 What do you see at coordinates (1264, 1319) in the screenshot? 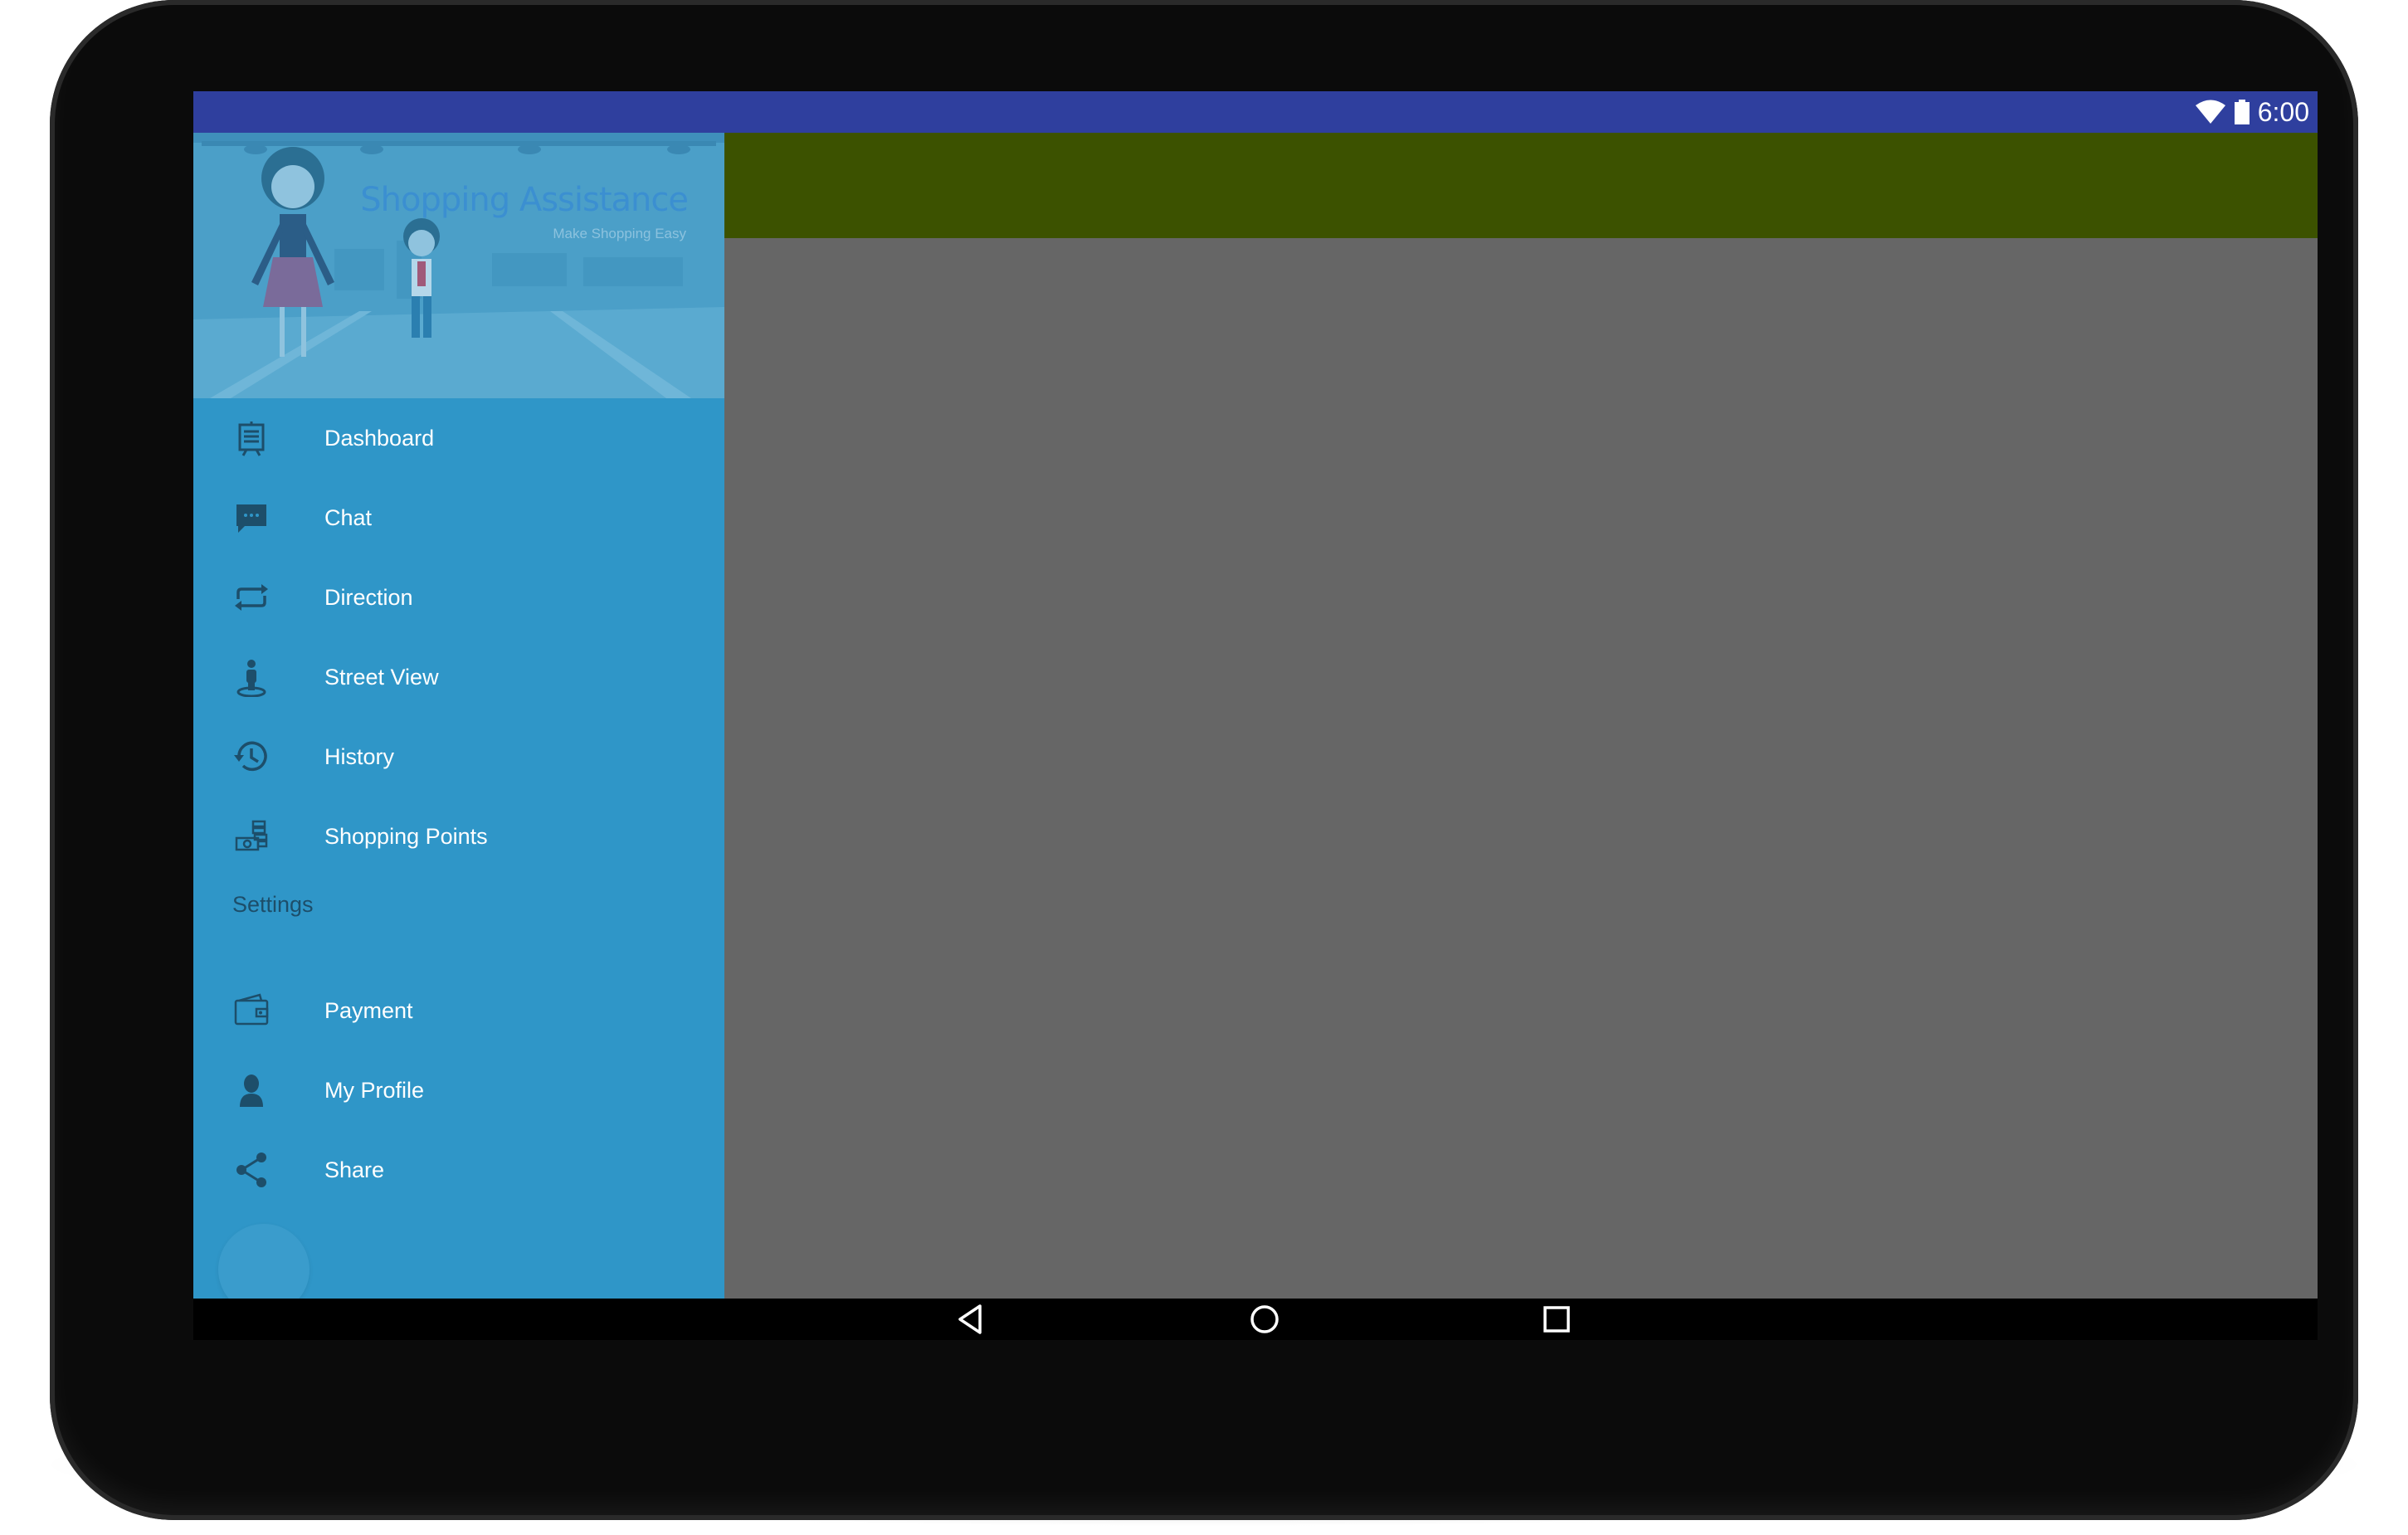
I see `home-icon` at bounding box center [1264, 1319].